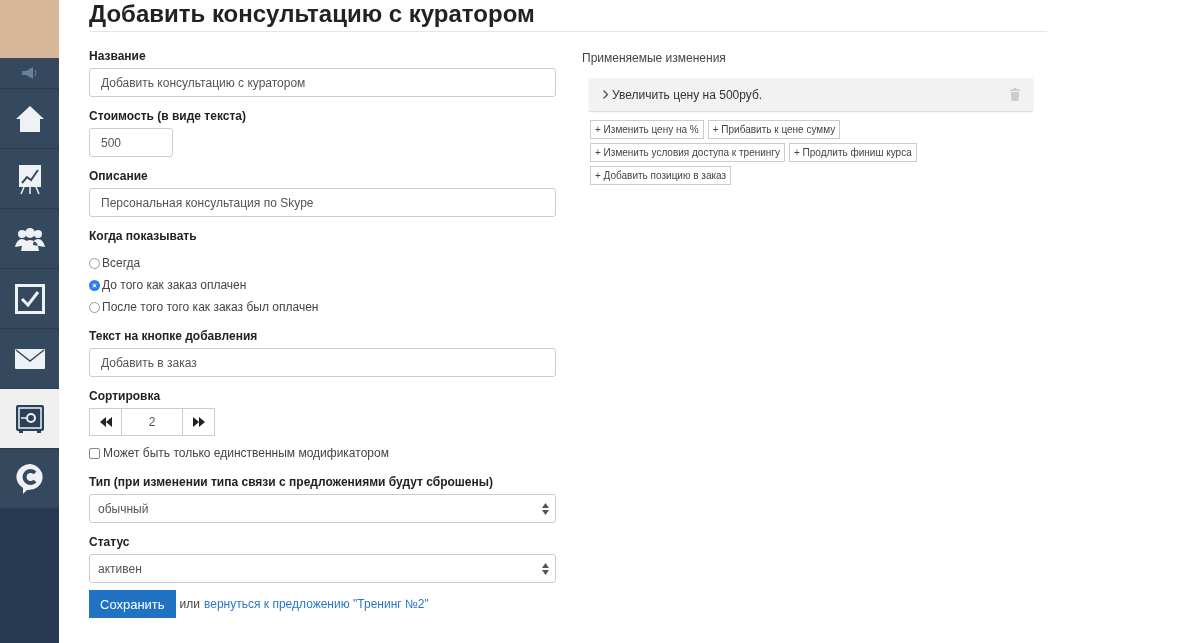 The height and width of the screenshot is (643, 1199). I want to click on checkbox-icon, so click(29, 298).